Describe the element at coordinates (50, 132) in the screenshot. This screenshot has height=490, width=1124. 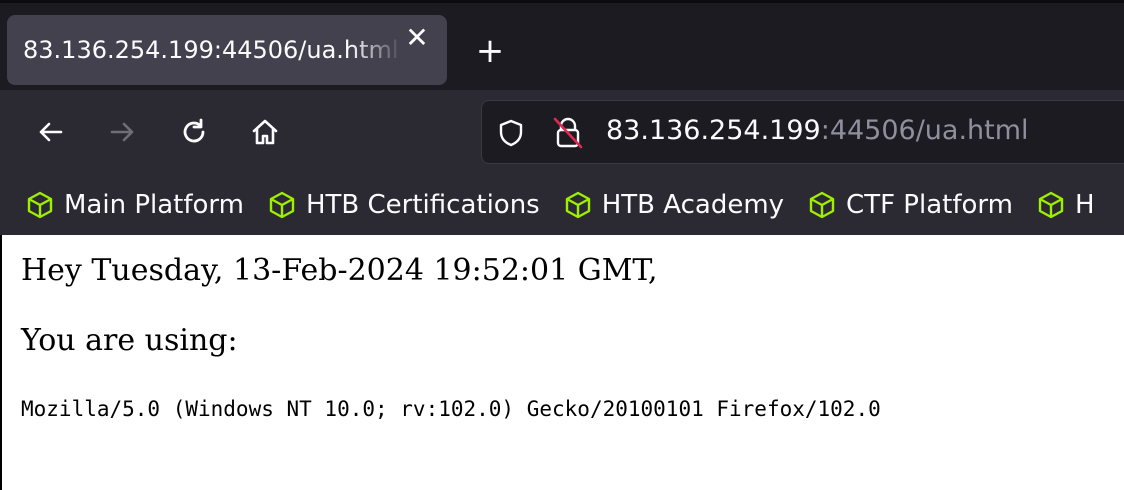
I see `arrow-left-icon` at that location.